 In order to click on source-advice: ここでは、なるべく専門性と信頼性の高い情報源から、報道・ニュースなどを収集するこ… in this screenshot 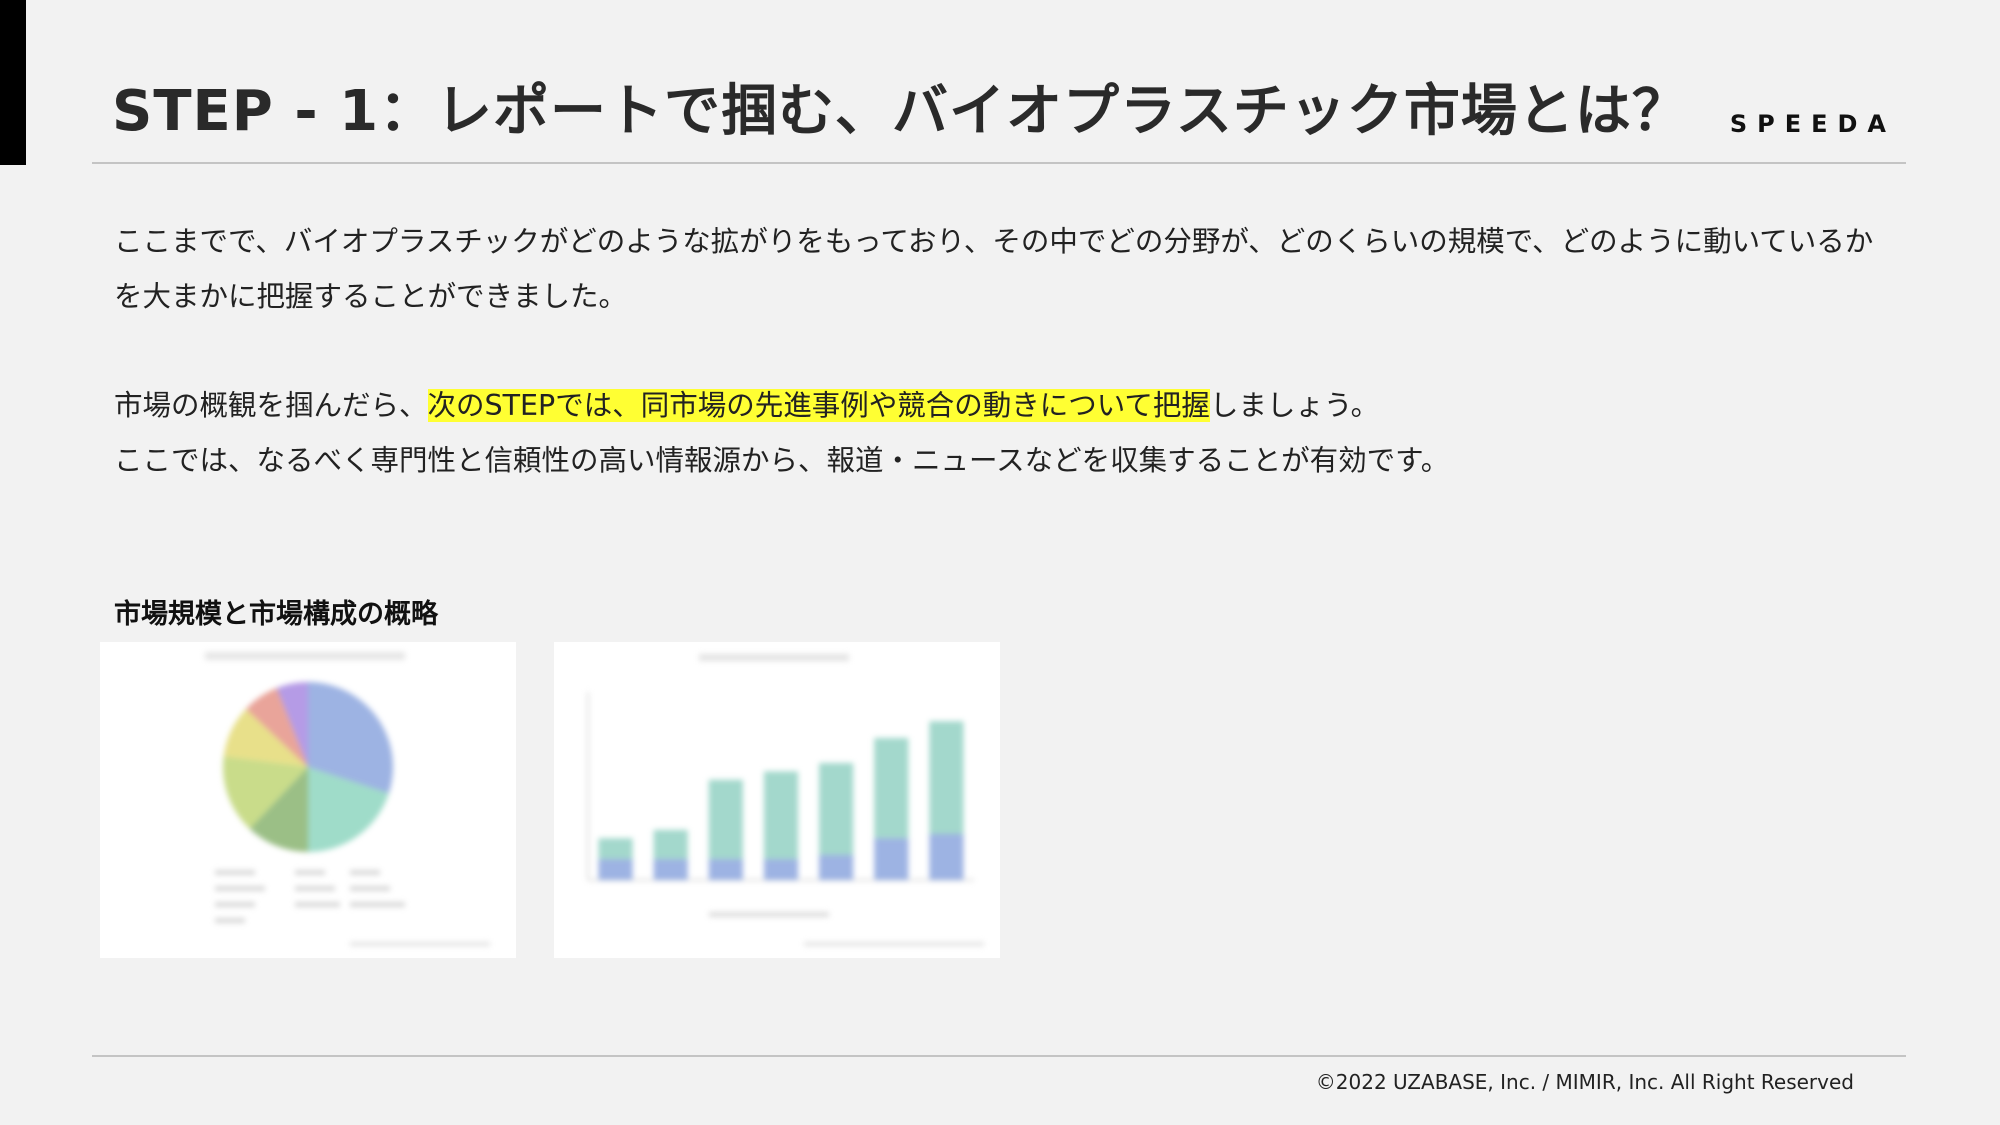, I will do `click(782, 460)`.